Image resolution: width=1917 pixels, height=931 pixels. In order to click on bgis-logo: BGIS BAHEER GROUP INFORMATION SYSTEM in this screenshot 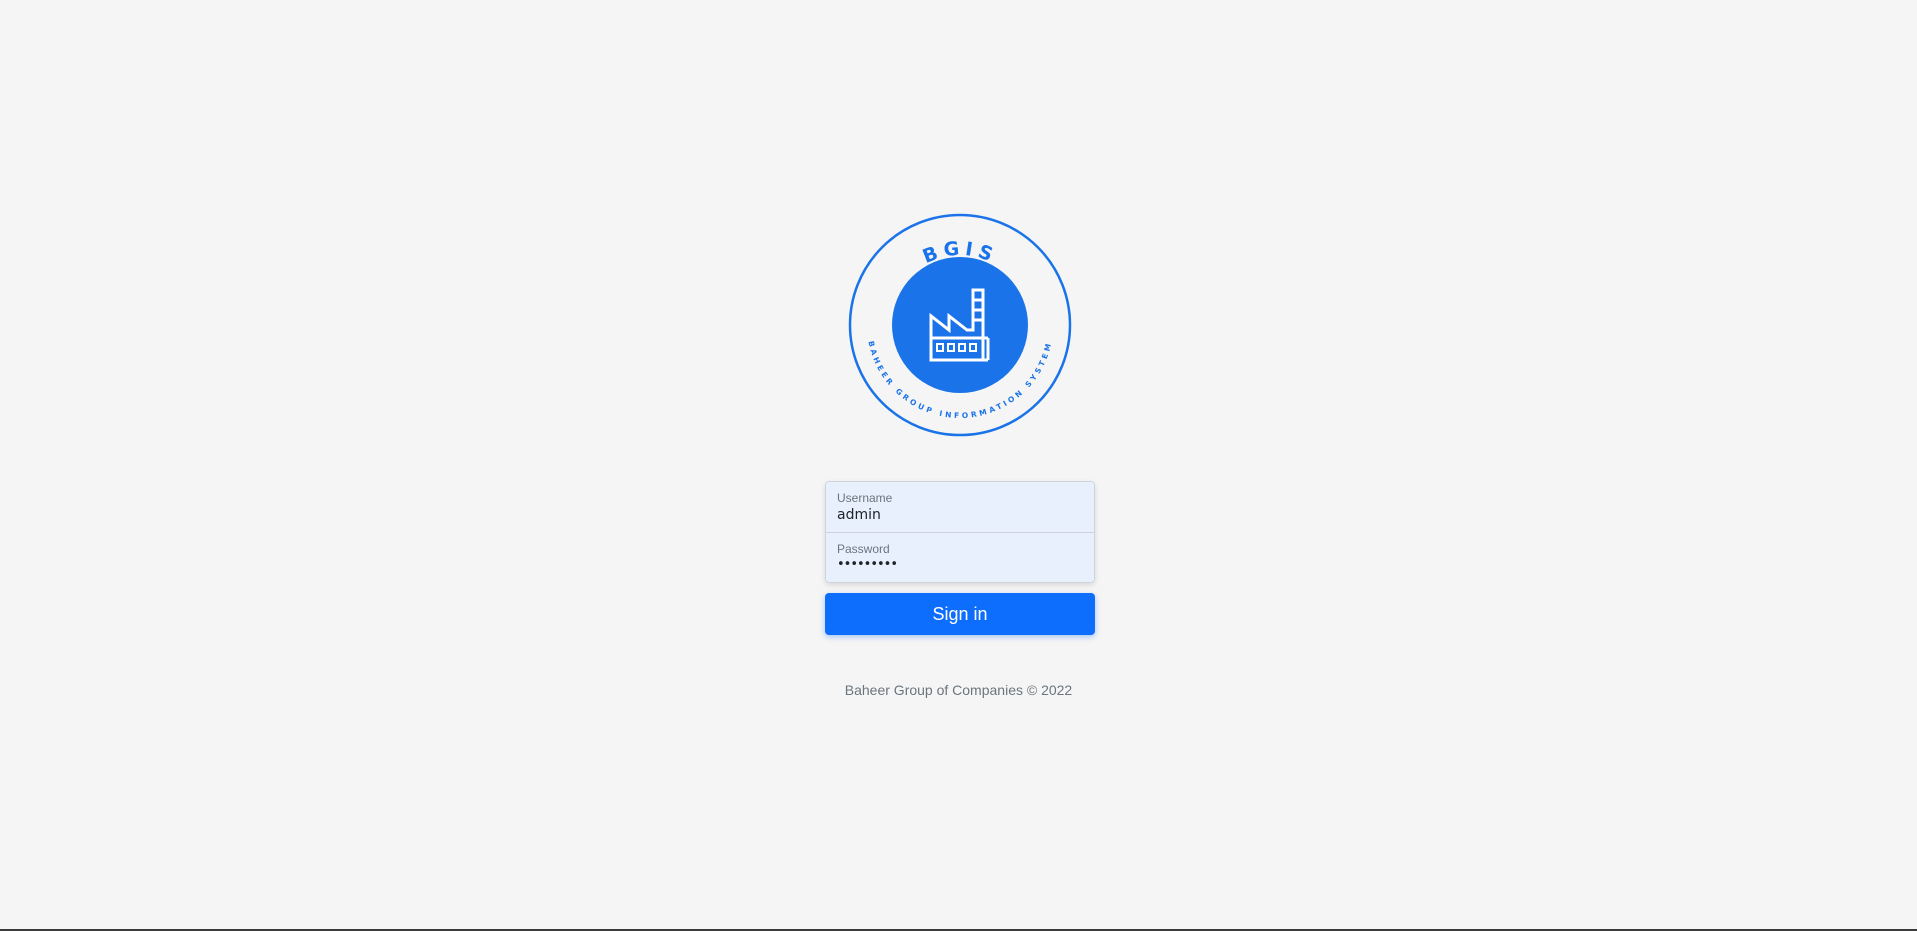, I will do `click(960, 325)`.